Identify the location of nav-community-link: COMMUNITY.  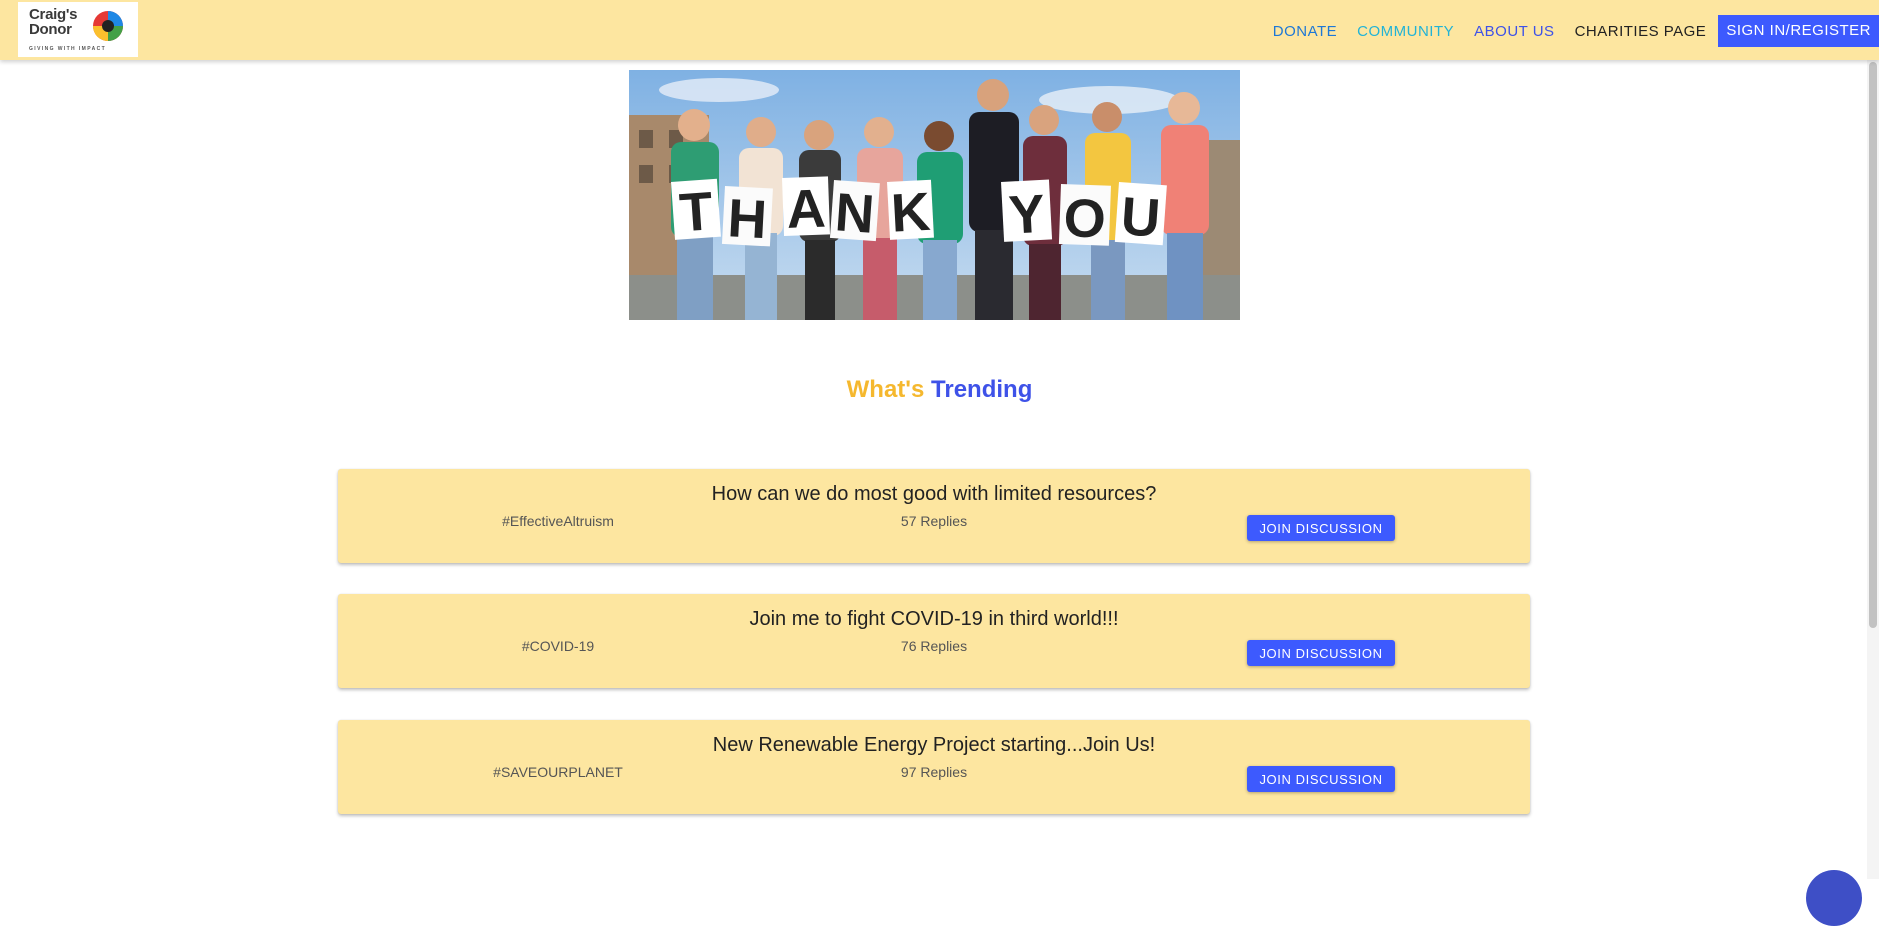
(1405, 31).